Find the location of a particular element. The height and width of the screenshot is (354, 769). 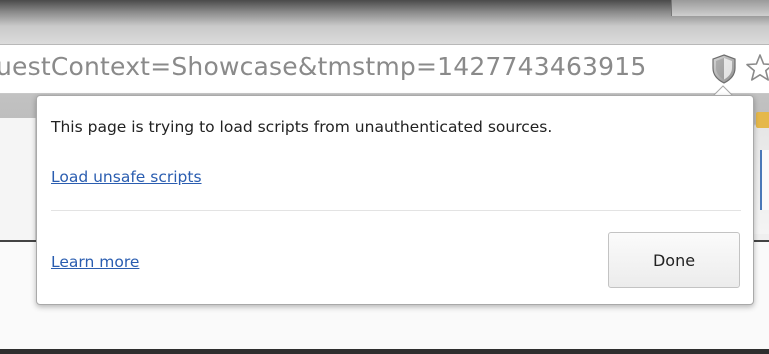

shield-icon is located at coordinates (724, 69).